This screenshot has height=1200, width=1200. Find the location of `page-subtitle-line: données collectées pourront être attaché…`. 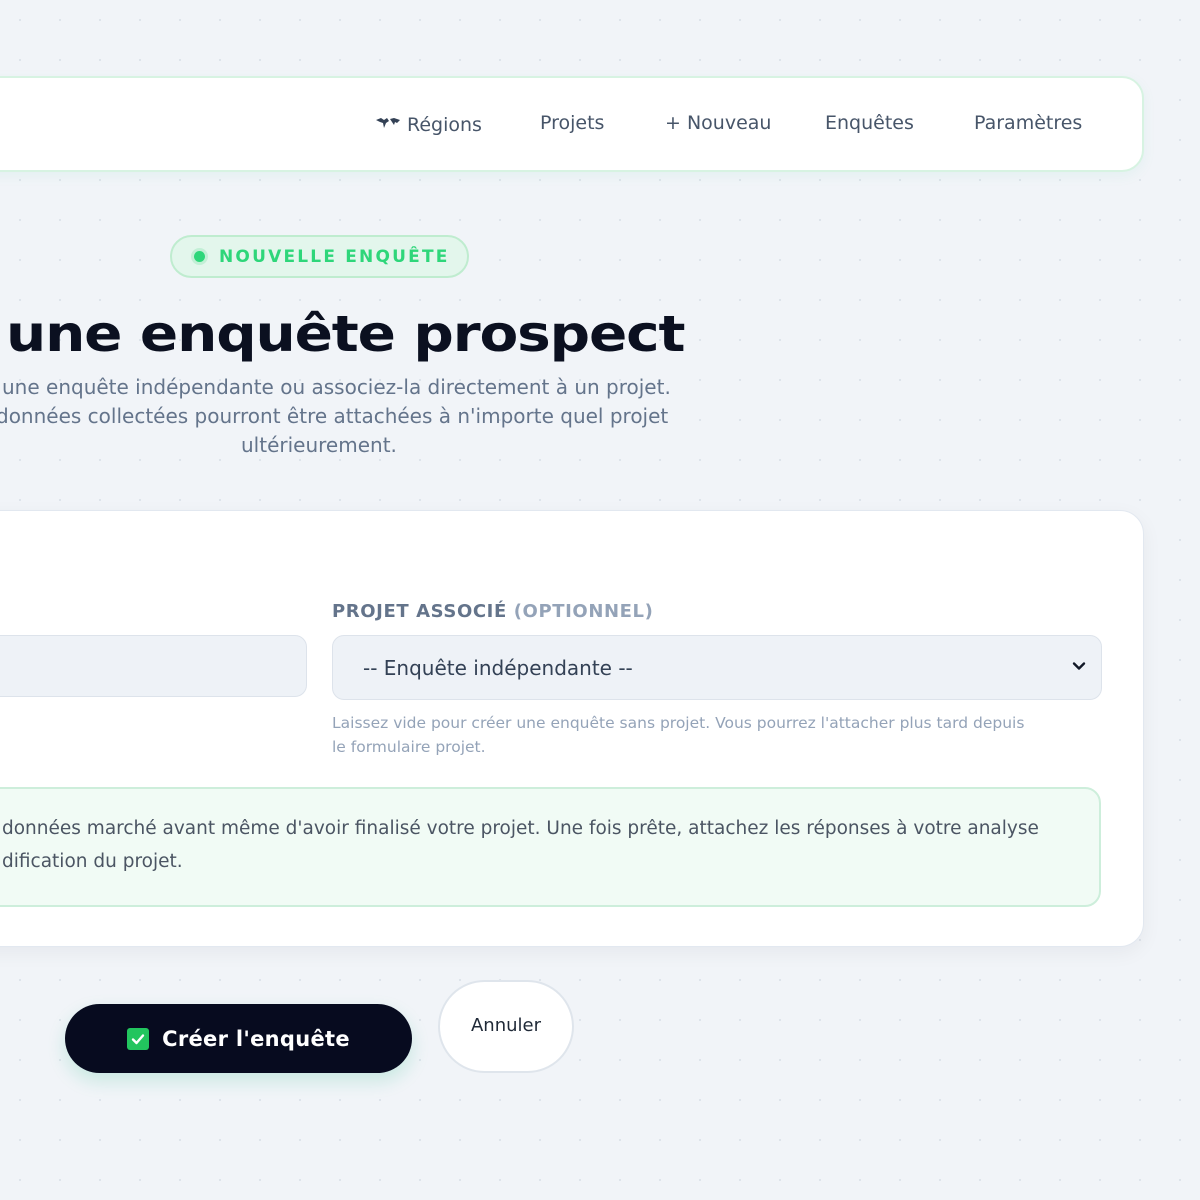

page-subtitle-line: données collectées pourront être attaché… is located at coordinates (334, 416).